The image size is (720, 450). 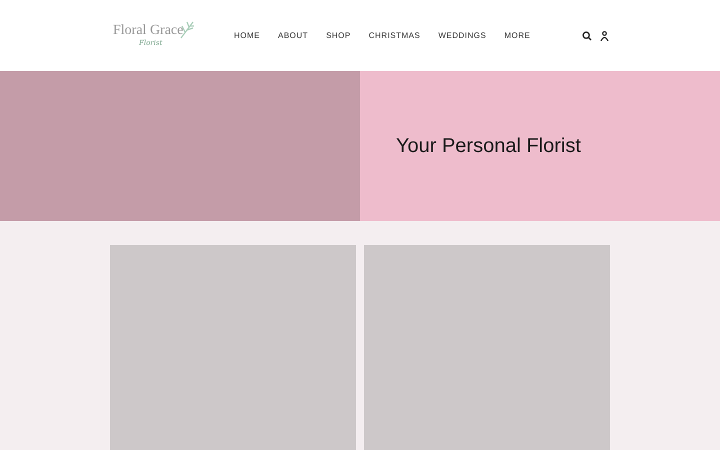 What do you see at coordinates (604, 35) in the screenshot?
I see `user-icon` at bounding box center [604, 35].